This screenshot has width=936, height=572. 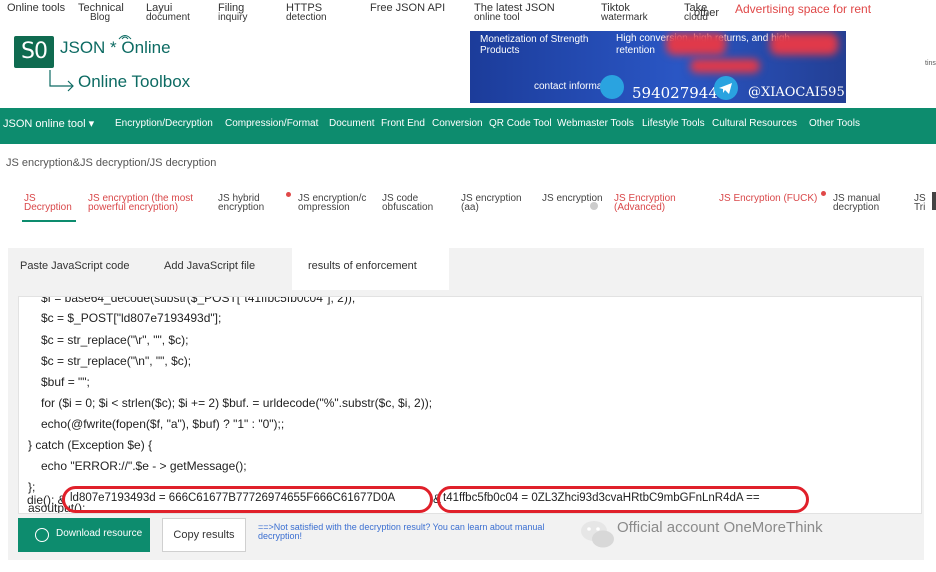 What do you see at coordinates (645, 203) in the screenshot?
I see `subtab-js-encryption-advanced: JS Encryption (Advanced)` at bounding box center [645, 203].